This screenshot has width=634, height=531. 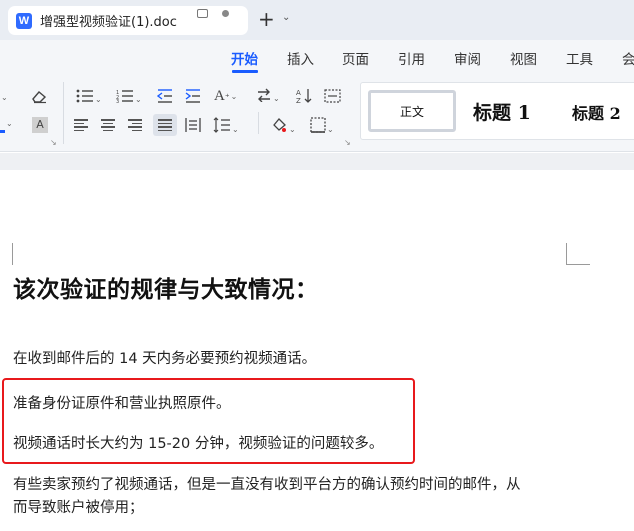 I want to click on text-effects-icon: A, so click(x=219, y=96).